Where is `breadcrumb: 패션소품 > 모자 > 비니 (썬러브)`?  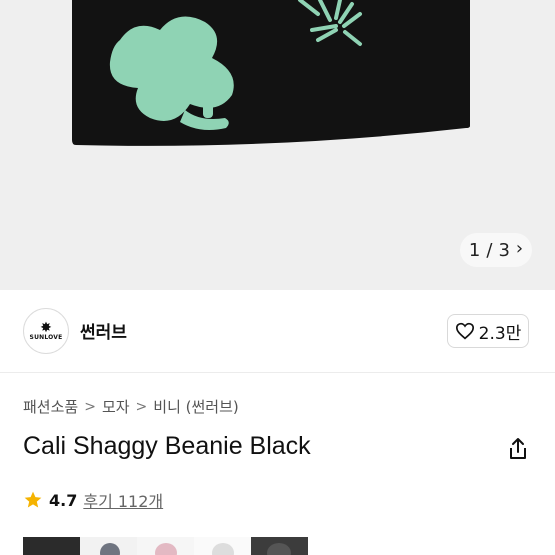 breadcrumb: 패션소품 > 모자 > 비니 (썬러브) is located at coordinates (131, 406).